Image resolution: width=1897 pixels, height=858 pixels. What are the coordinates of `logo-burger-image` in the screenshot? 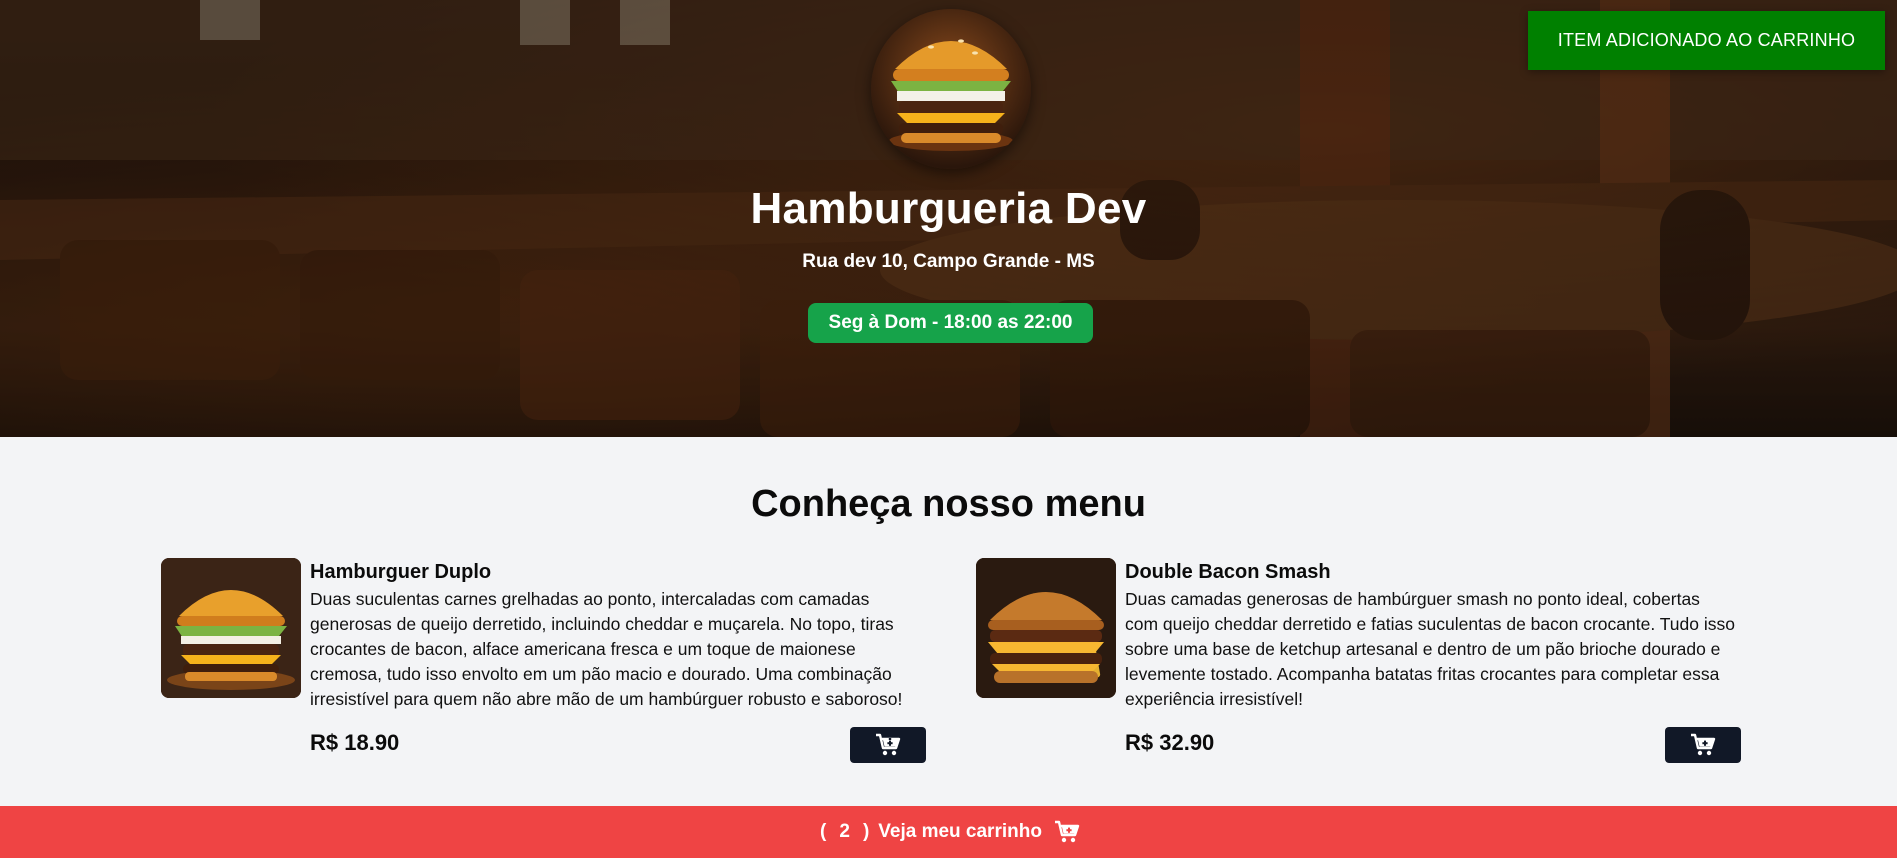 It's located at (951, 89).